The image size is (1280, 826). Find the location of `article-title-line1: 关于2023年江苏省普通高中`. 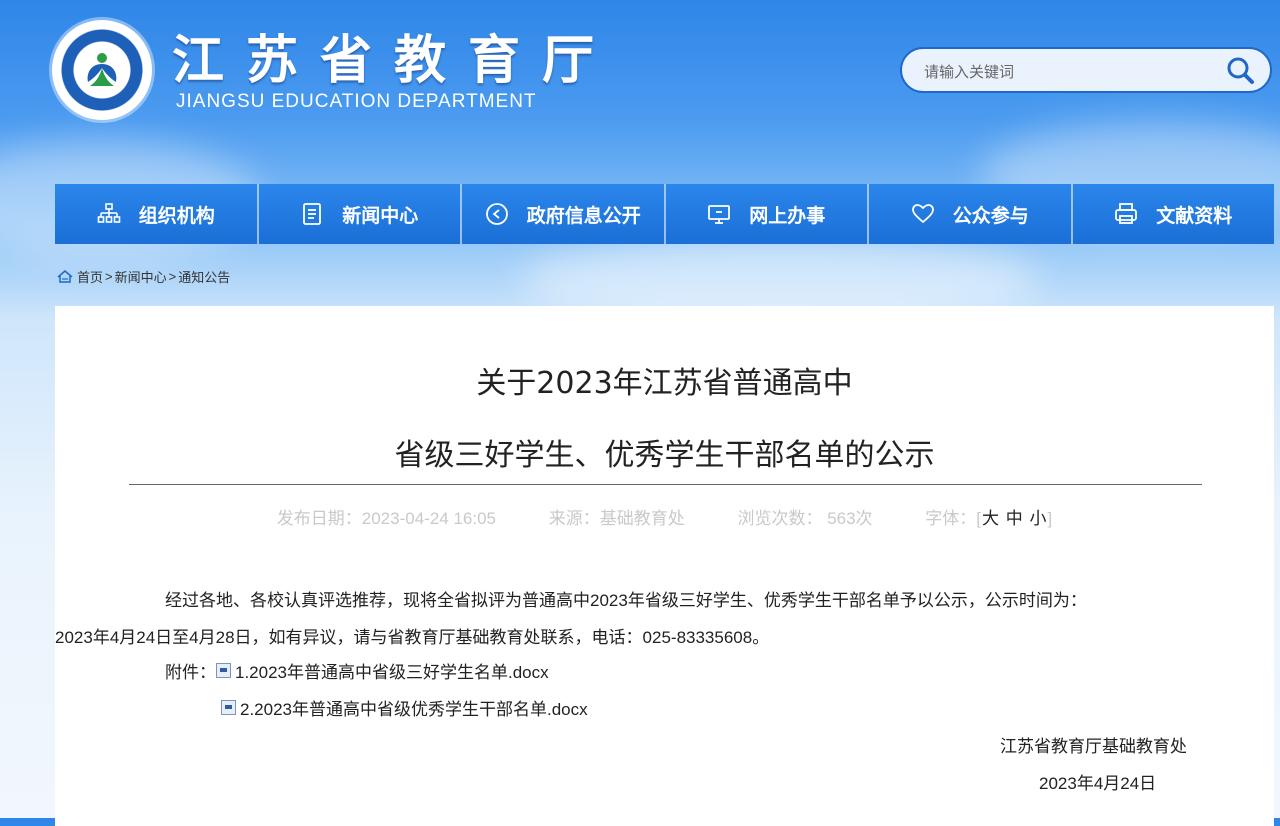

article-title-line1: 关于2023年江苏省普通高中 is located at coordinates (664, 383).